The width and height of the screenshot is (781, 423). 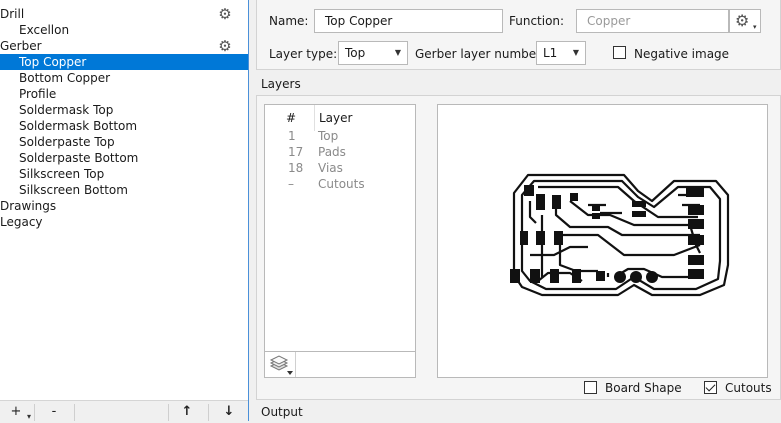 What do you see at coordinates (355, 53) in the screenshot?
I see `layer-type-value: Top` at bounding box center [355, 53].